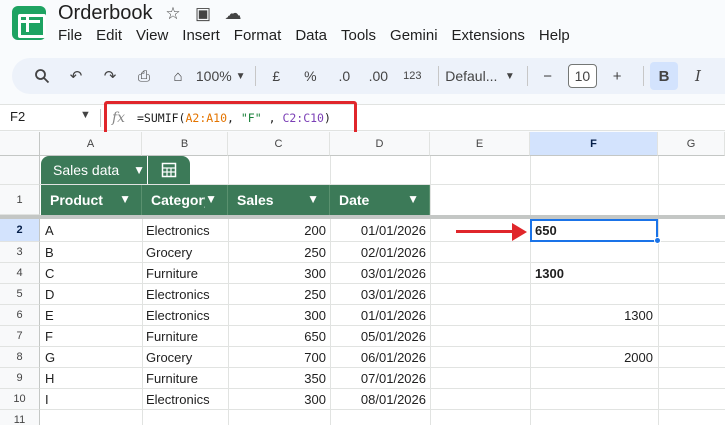 Image resolution: width=725 pixels, height=425 pixels. I want to click on table-header-category: Category▼, so click(185, 200).